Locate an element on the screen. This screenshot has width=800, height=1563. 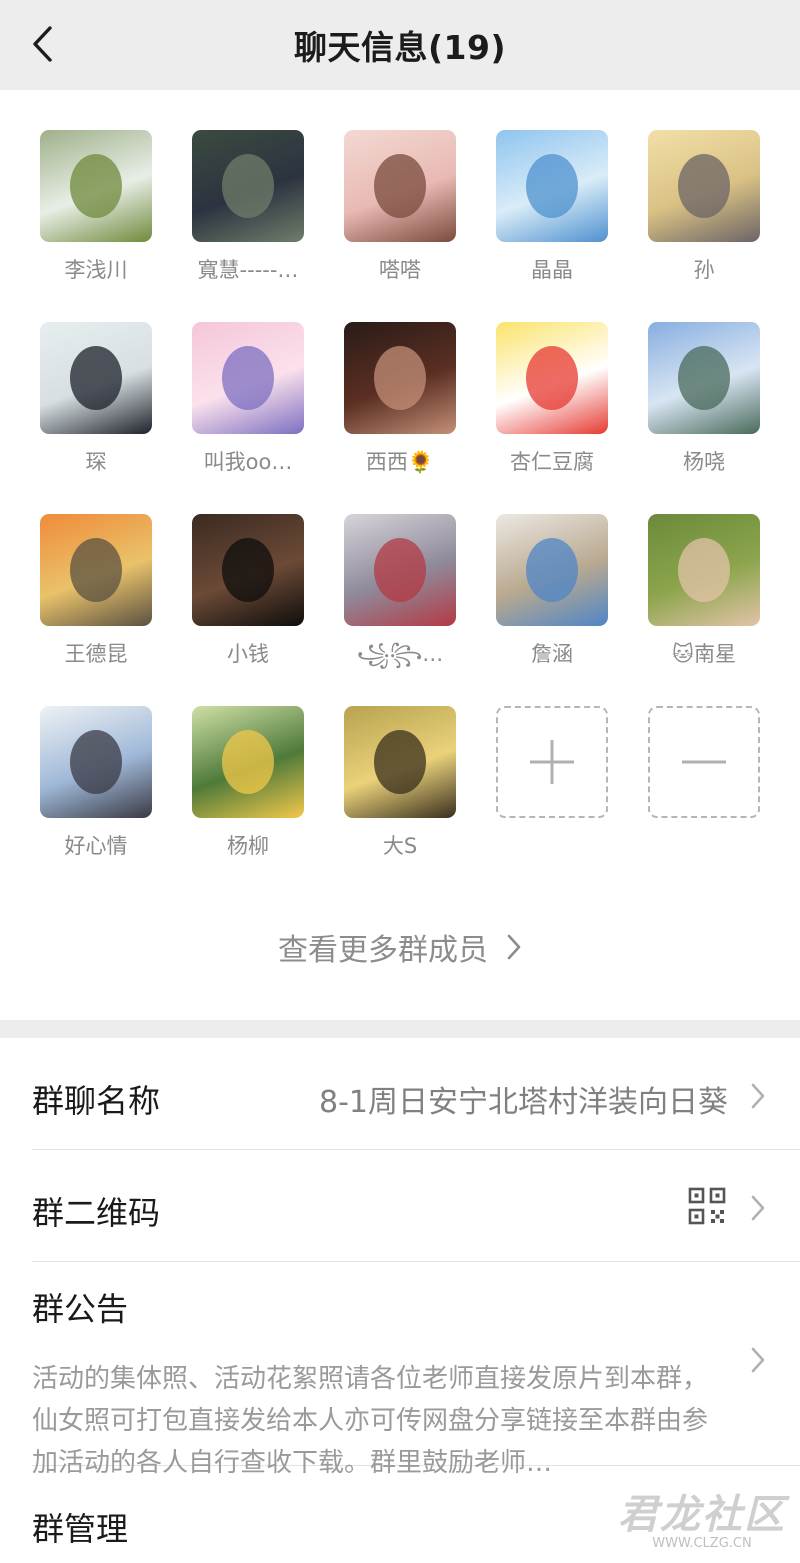
top-bar: 聊天信息(19) is located at coordinates (400, 45).